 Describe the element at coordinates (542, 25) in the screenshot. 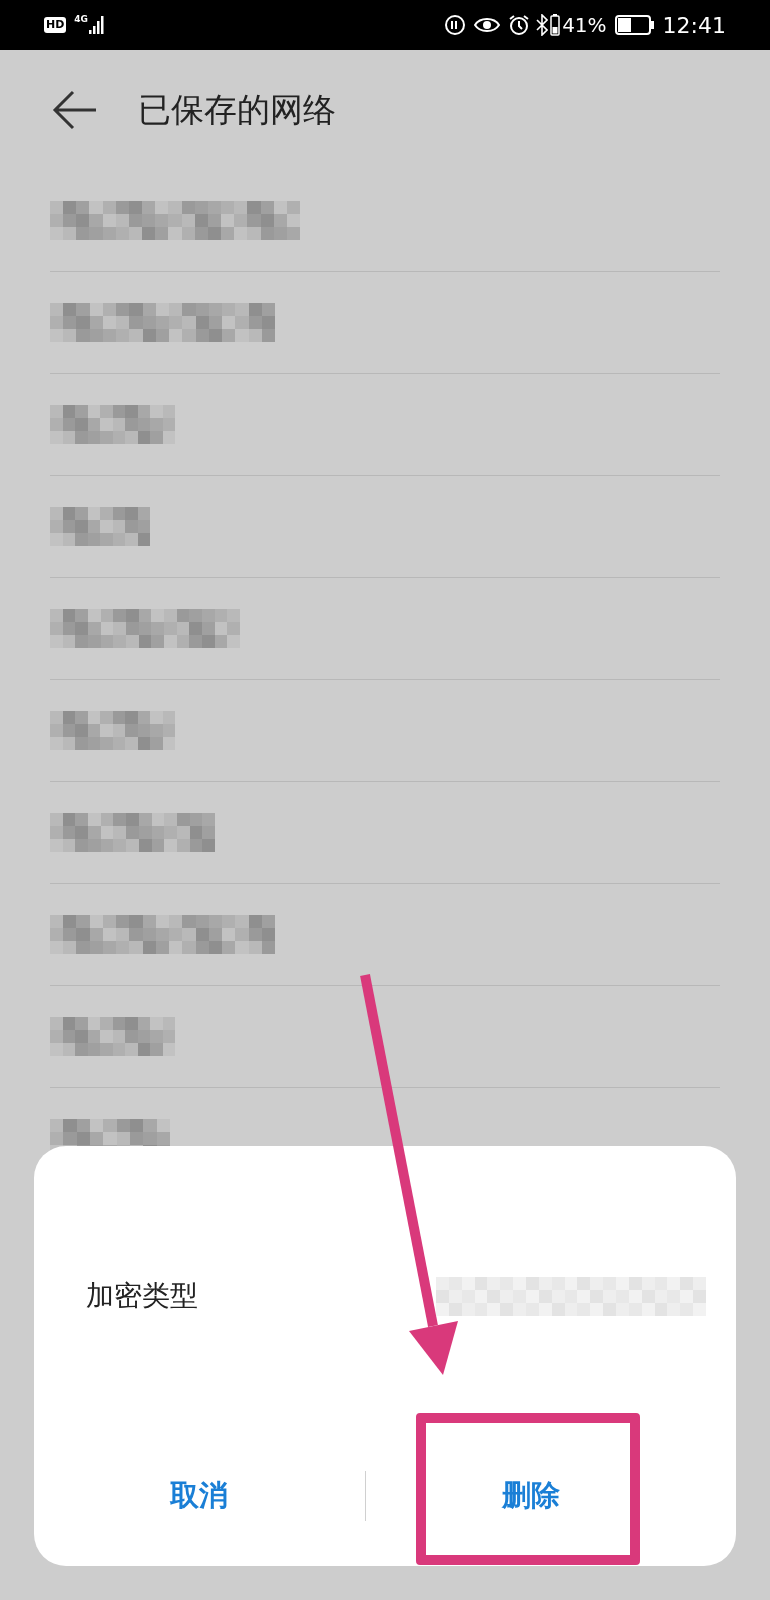

I see `bluetooth-icon` at that location.